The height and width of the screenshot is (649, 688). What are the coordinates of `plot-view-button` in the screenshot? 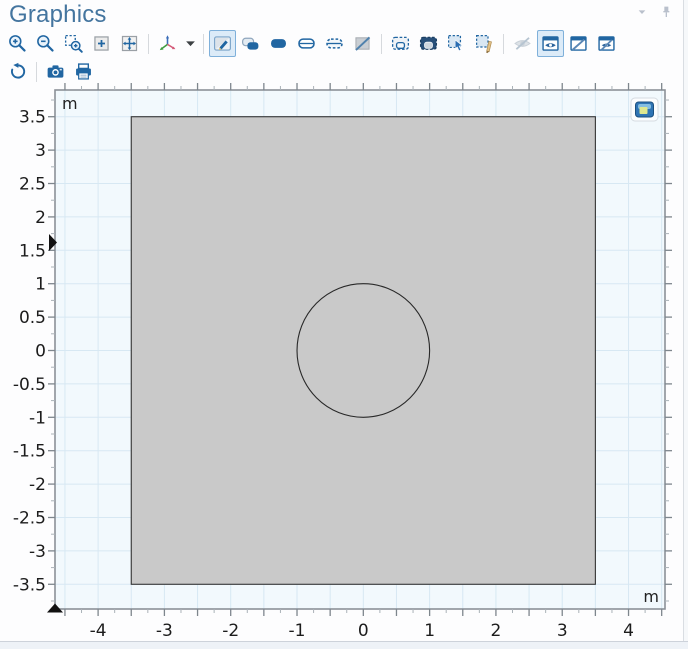 It's located at (644, 109).